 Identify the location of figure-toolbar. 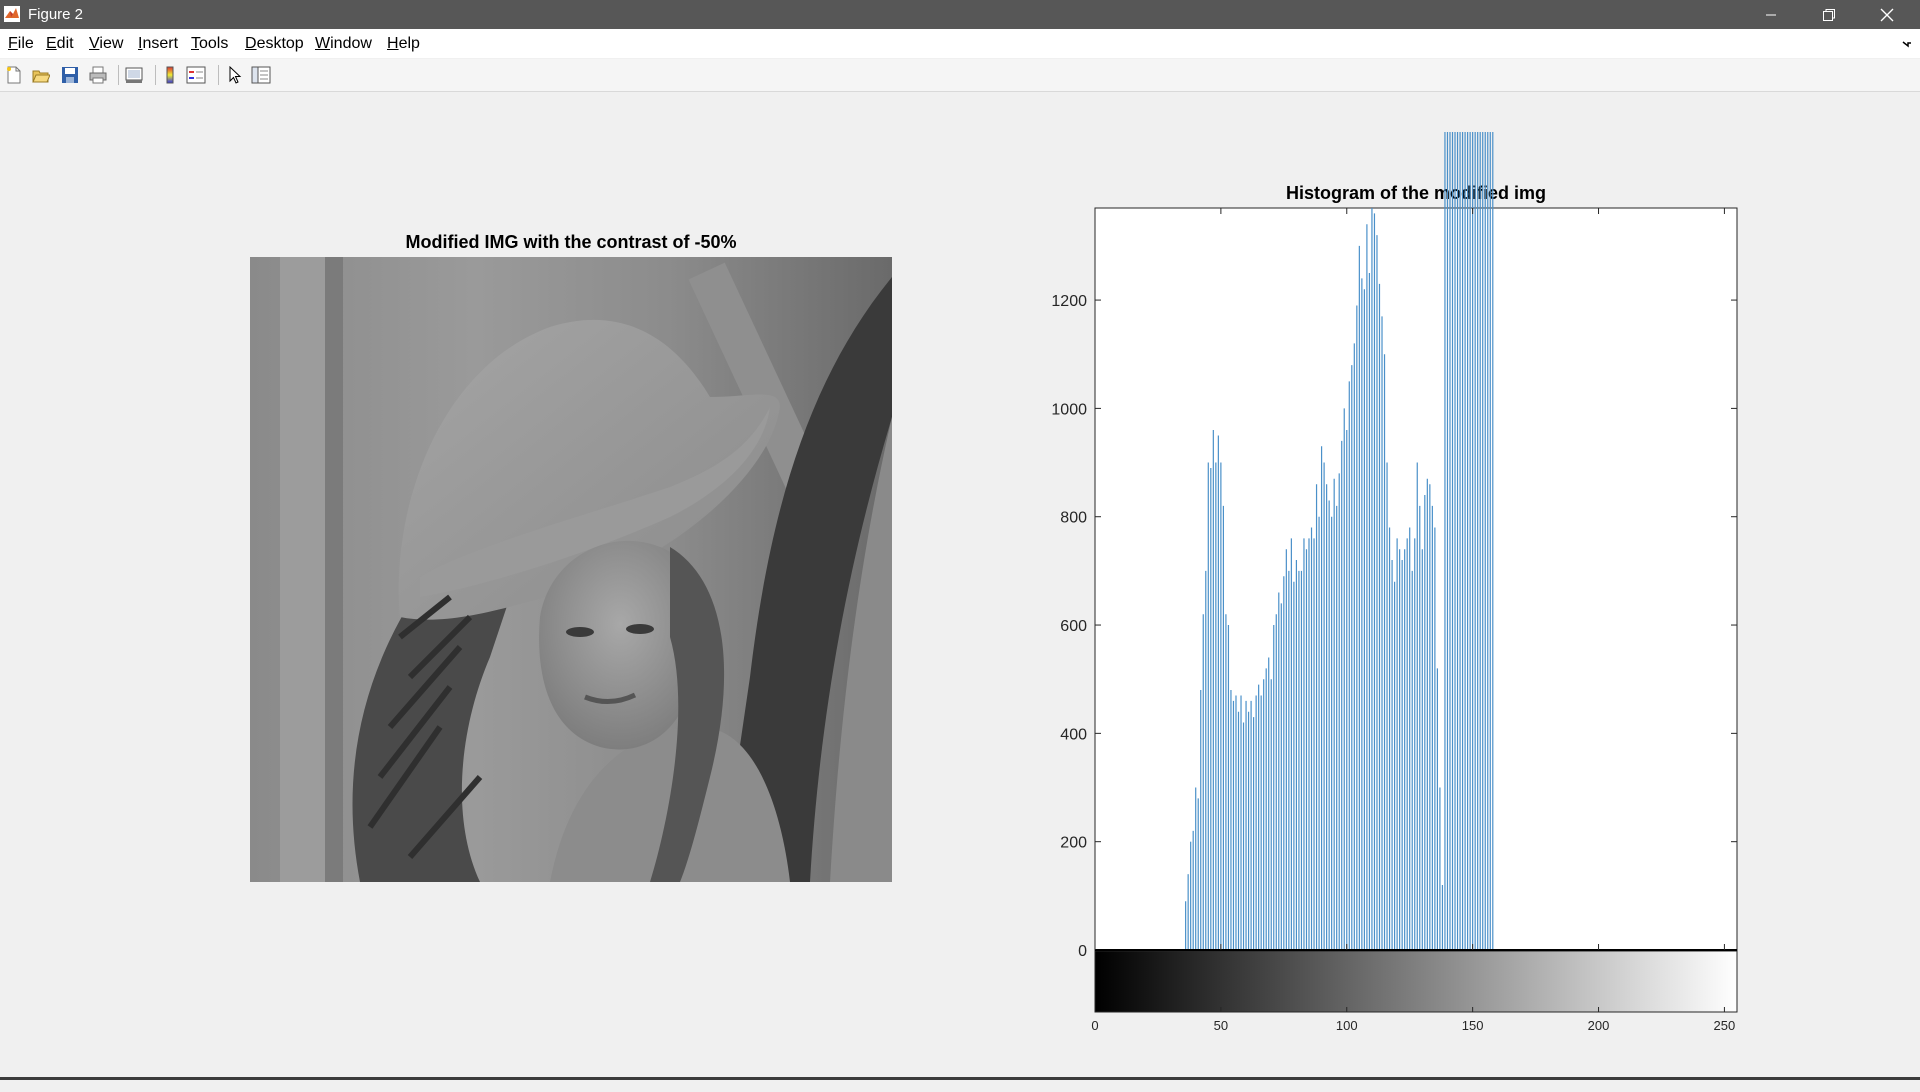
(960, 75).